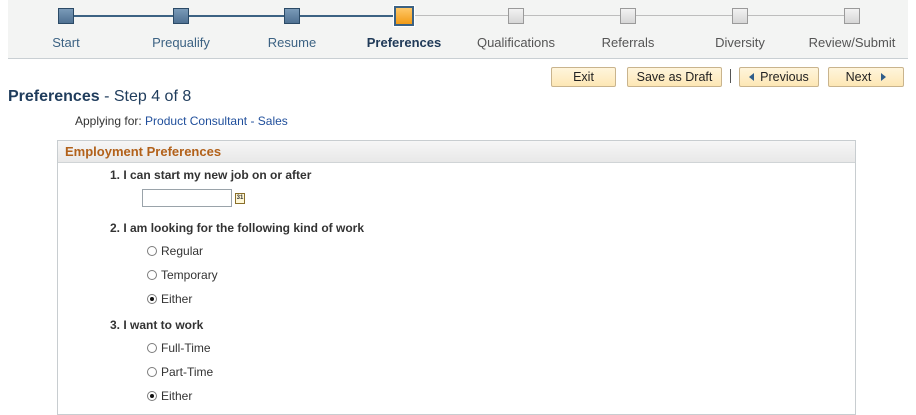  I want to click on save-as-draft-button: Save as Draft, so click(674, 77).